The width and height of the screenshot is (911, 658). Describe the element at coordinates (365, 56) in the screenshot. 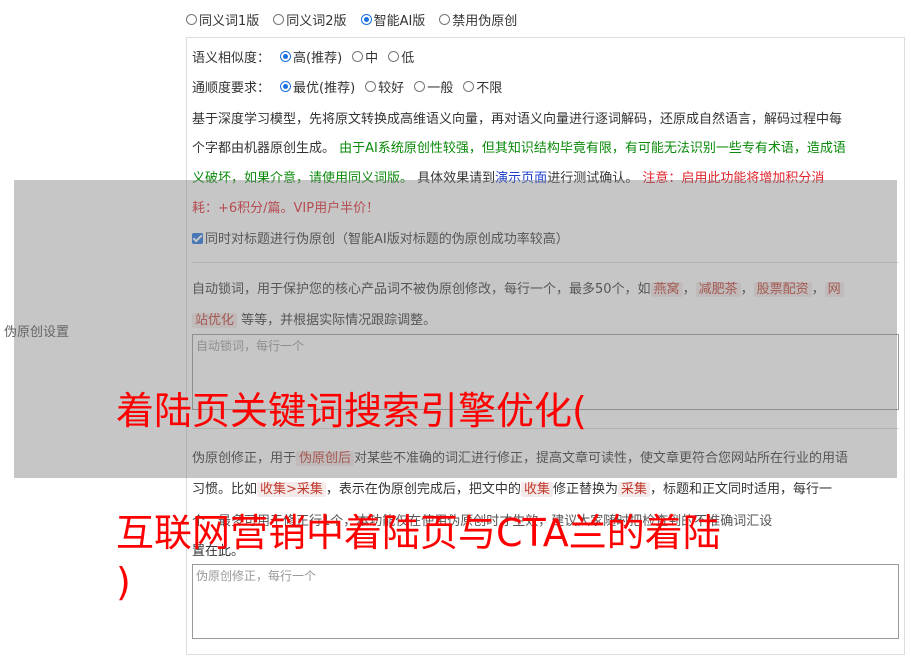

I see `similarity-medium: 中` at that location.